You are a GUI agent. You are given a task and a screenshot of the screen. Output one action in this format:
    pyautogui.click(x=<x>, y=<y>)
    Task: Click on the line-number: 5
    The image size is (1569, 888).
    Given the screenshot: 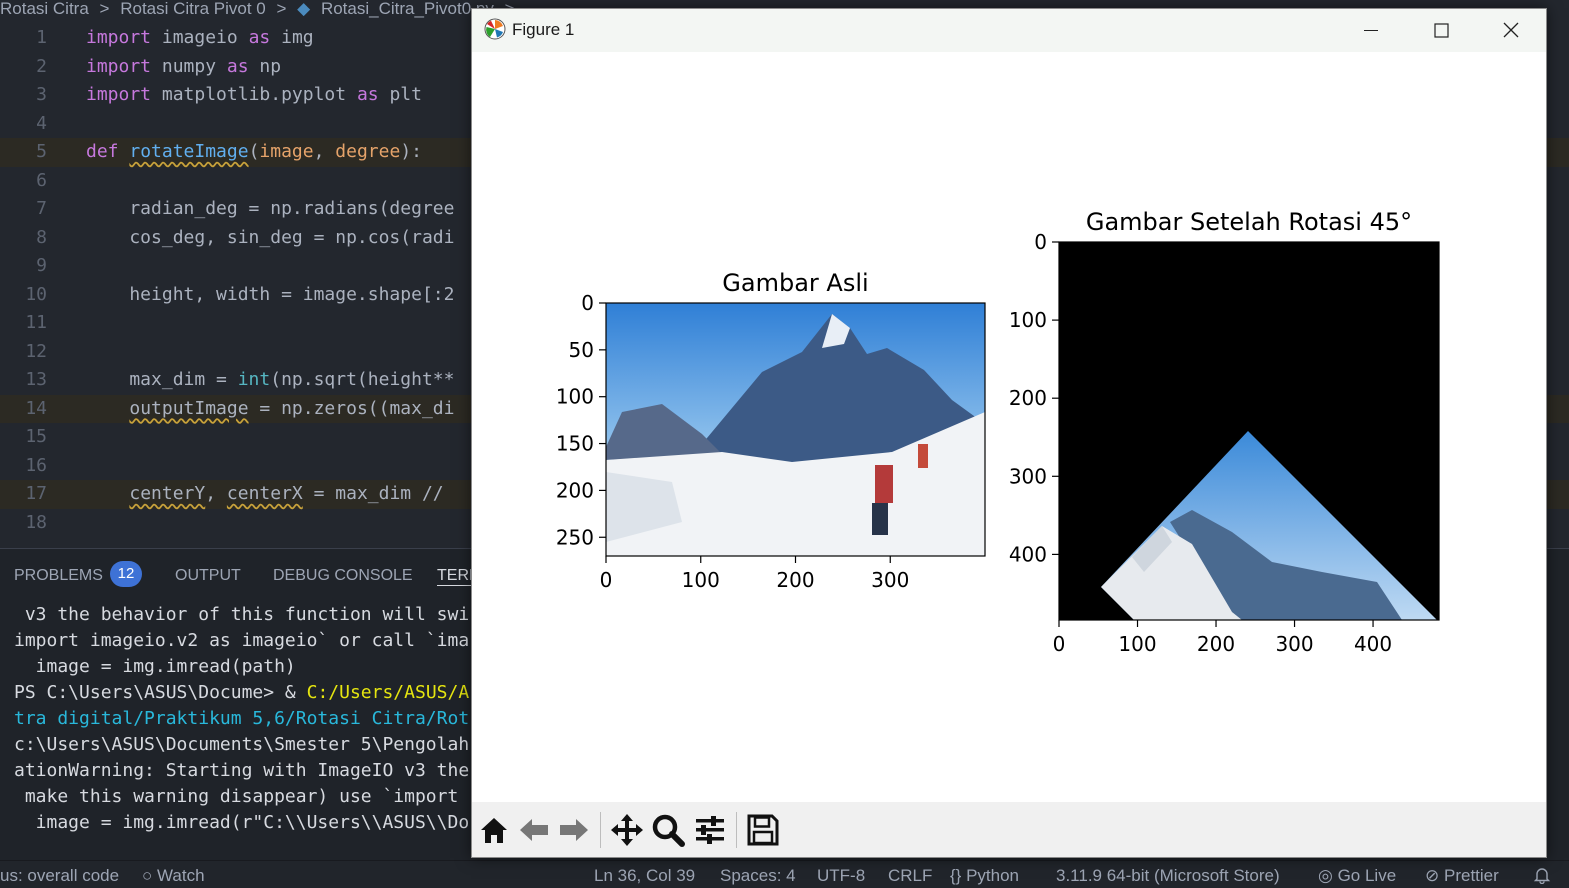 What is the action you would take?
    pyautogui.click(x=41, y=151)
    